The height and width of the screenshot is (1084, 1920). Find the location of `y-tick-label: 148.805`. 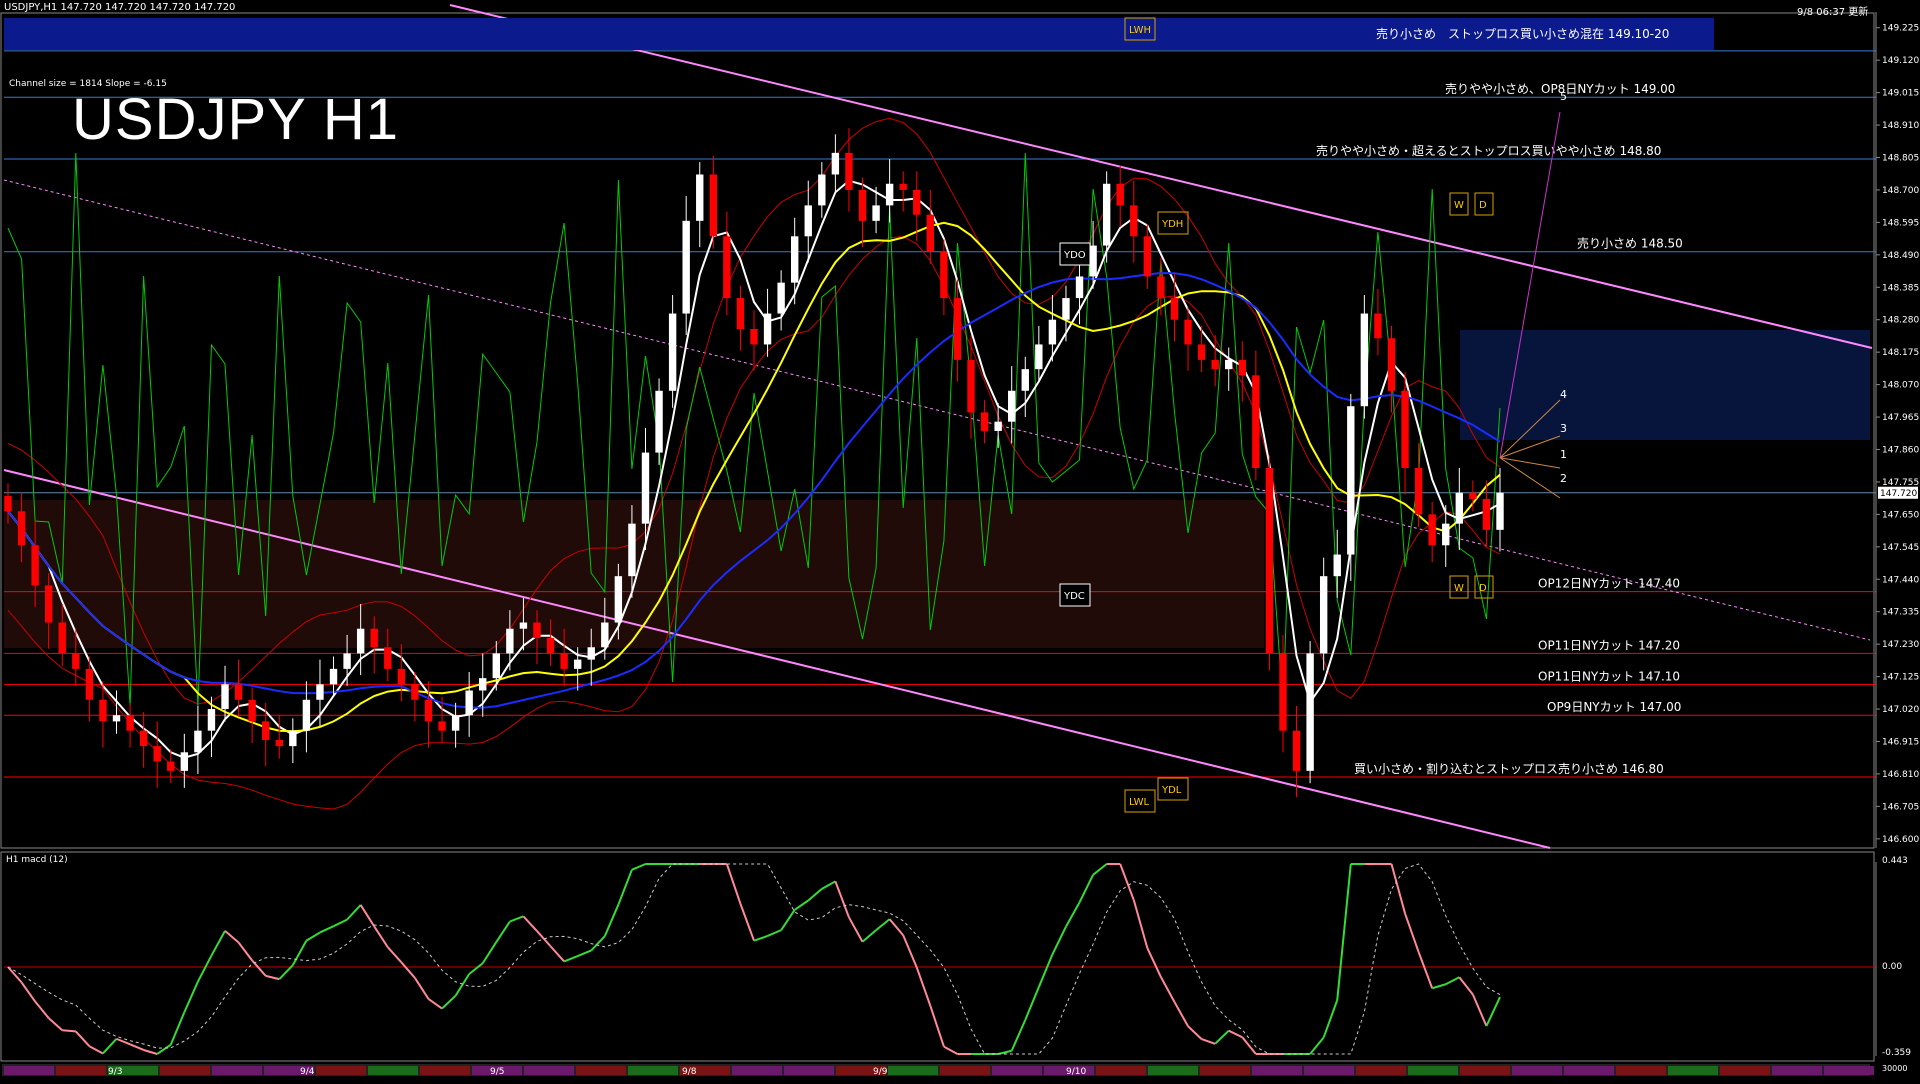

y-tick-label: 148.805 is located at coordinates (1900, 159).